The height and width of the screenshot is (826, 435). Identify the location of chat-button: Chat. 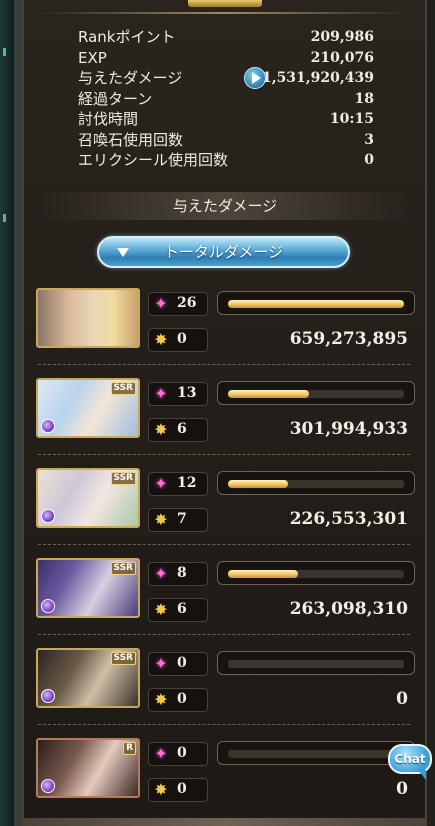
(411, 763).